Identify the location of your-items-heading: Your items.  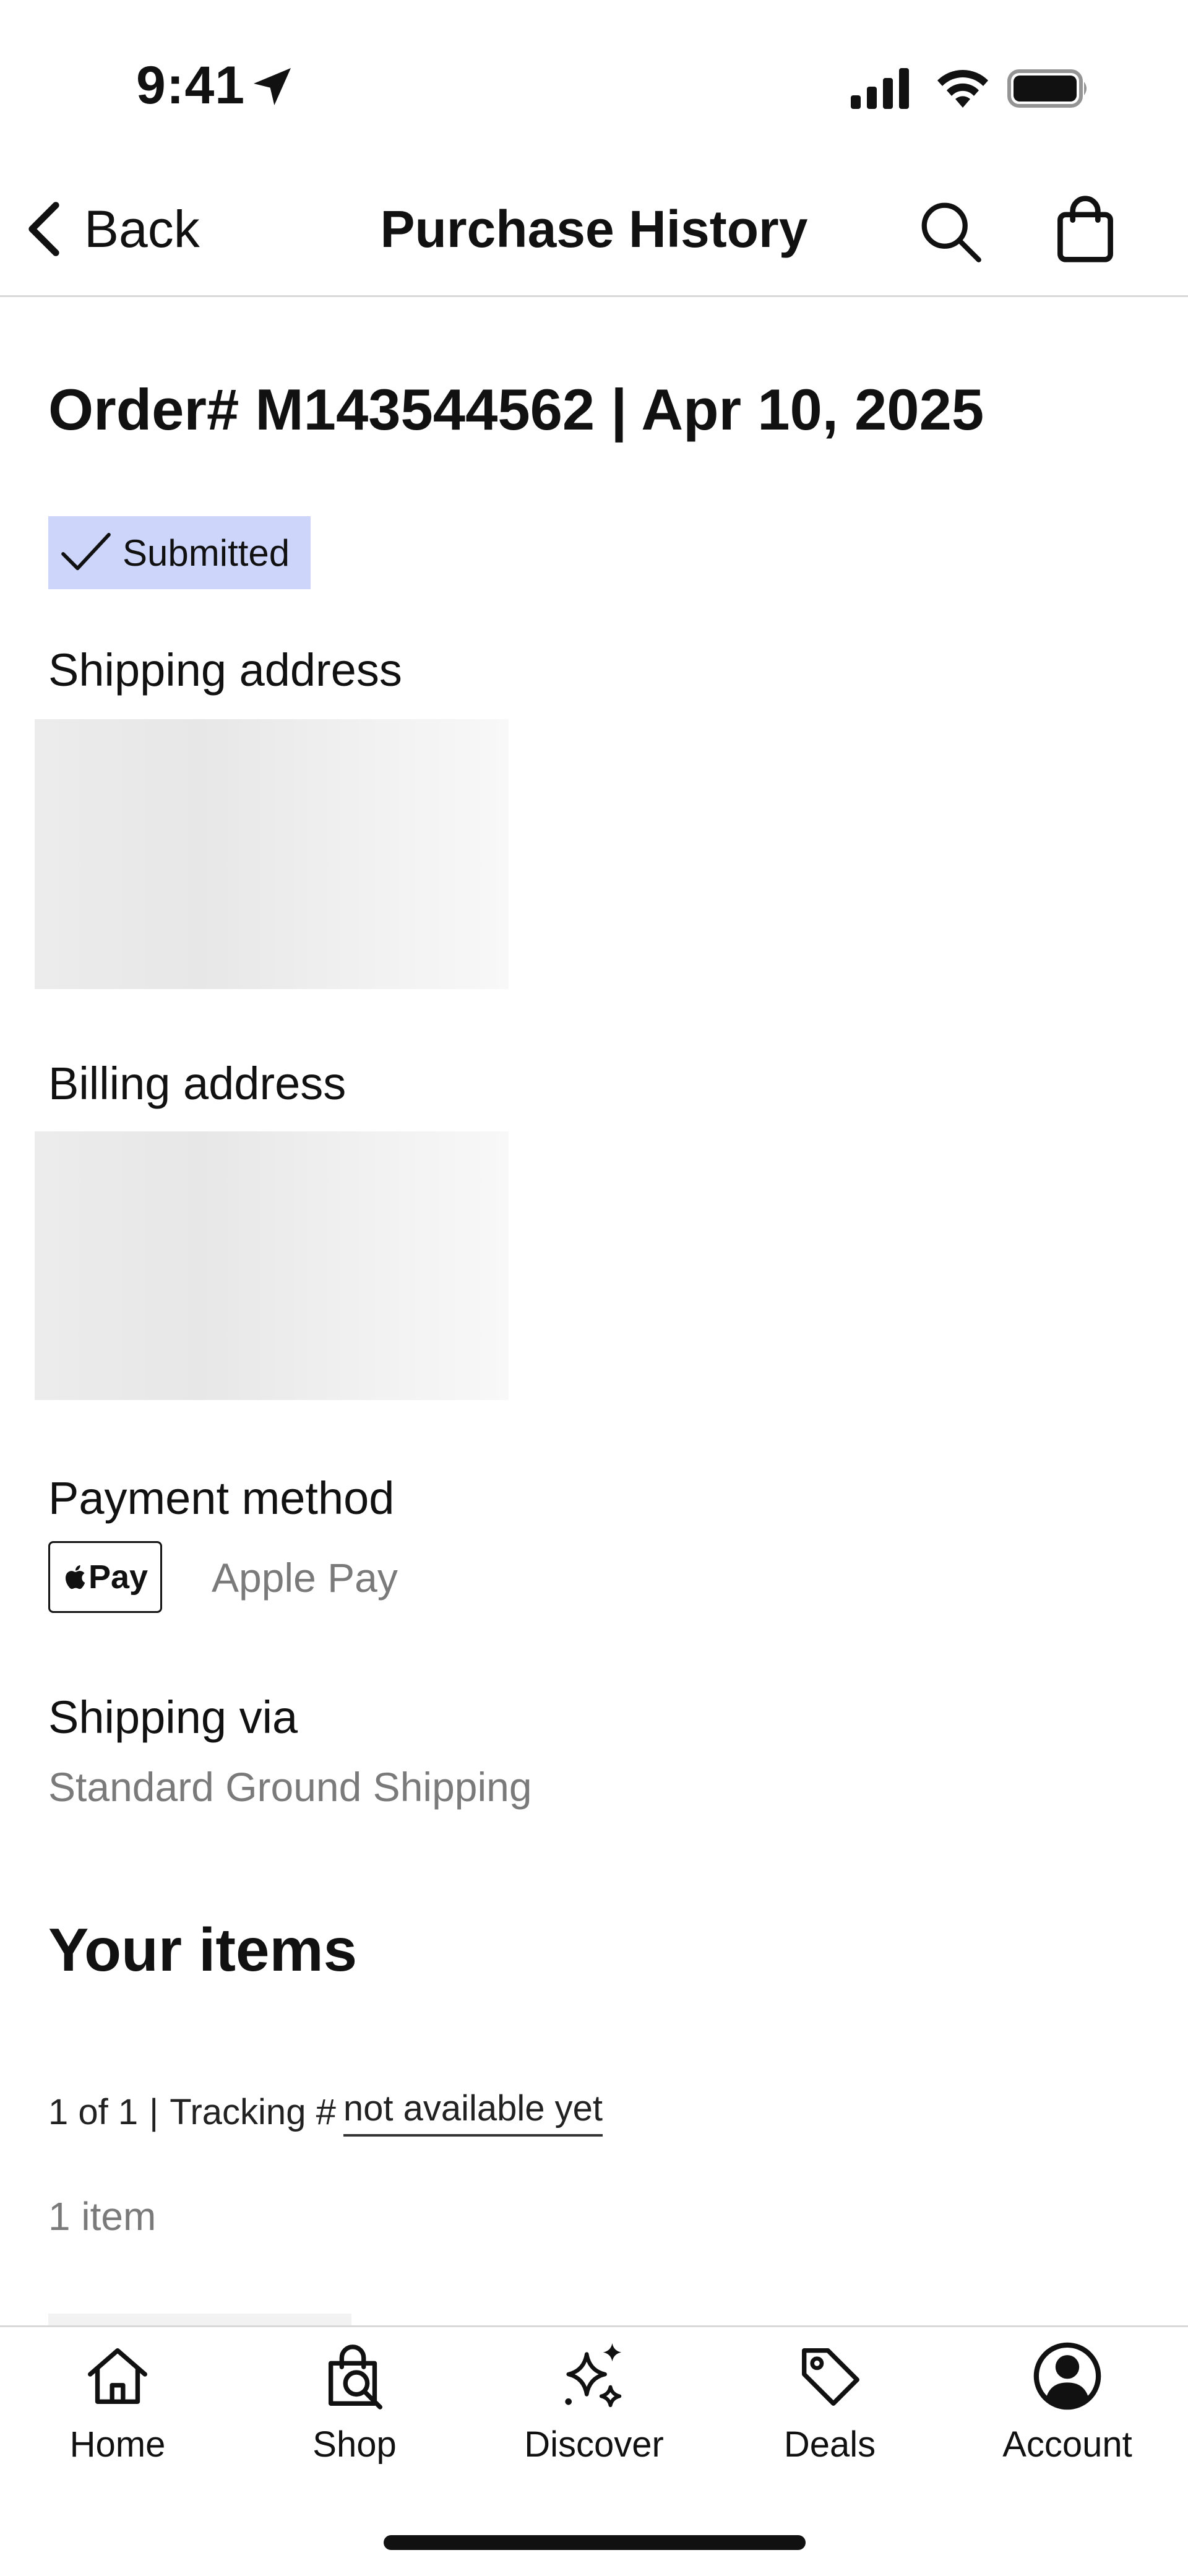
(203, 1950).